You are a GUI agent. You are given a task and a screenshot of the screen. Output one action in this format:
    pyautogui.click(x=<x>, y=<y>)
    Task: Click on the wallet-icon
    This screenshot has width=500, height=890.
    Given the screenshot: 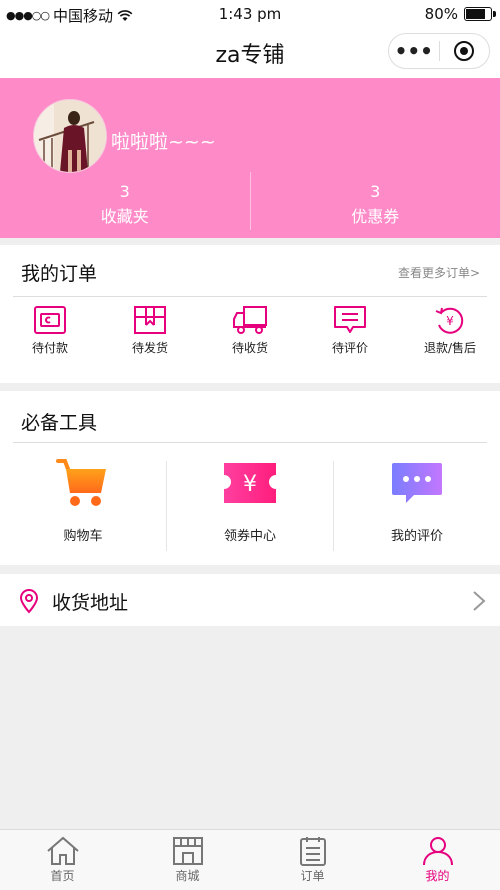 What is the action you would take?
    pyautogui.click(x=50, y=320)
    